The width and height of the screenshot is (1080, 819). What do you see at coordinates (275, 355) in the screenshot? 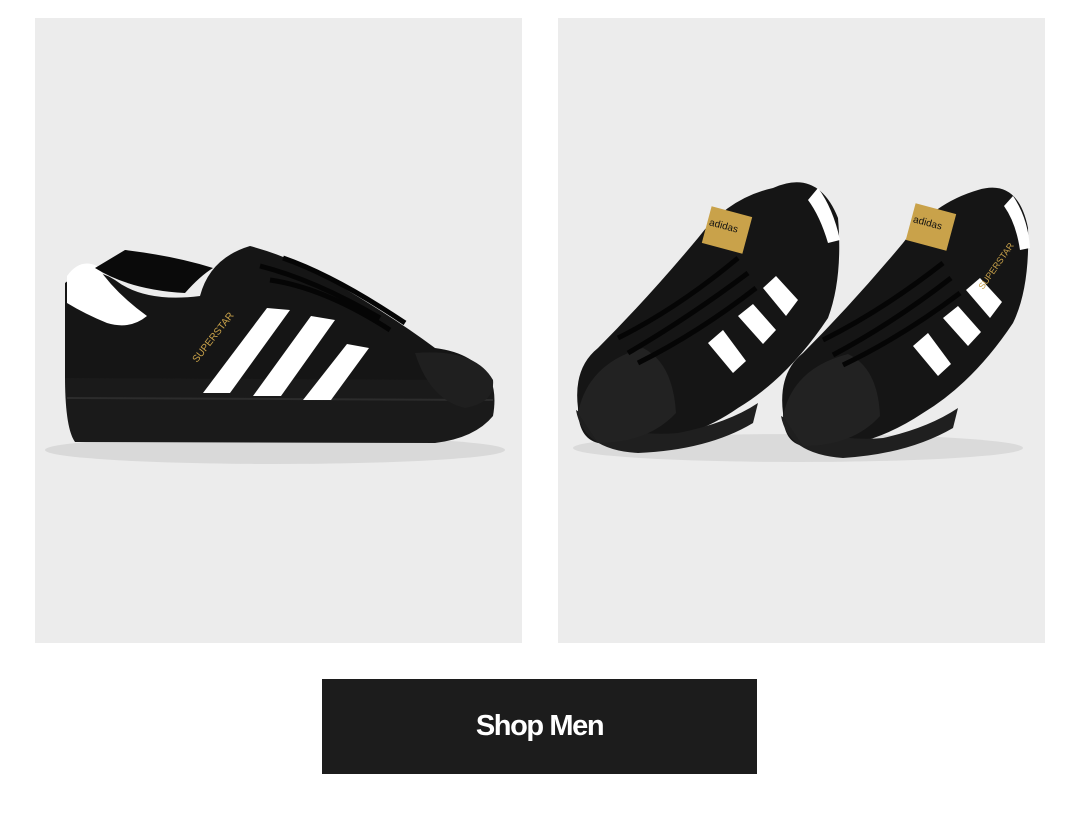
I see `sneaker-side-illustration: SUPERSTAR` at bounding box center [275, 355].